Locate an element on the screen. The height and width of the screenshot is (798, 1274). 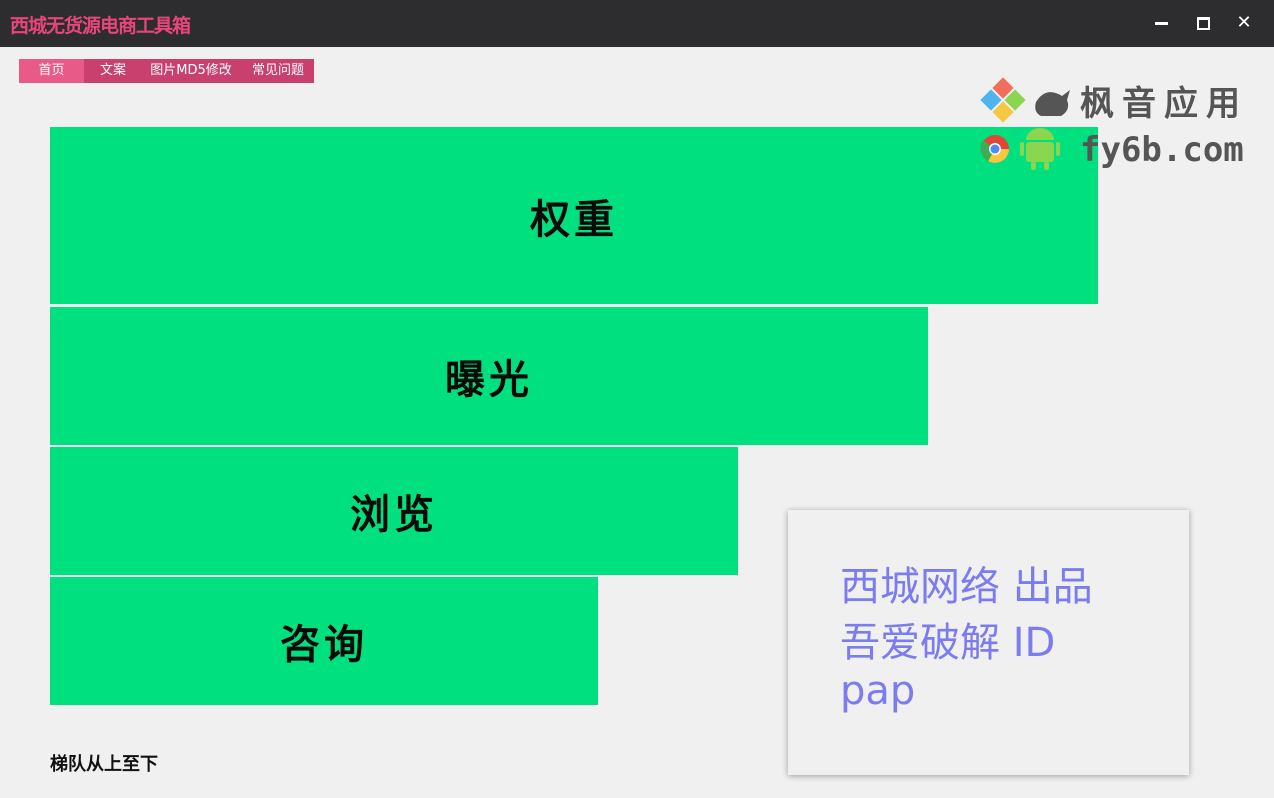
maximize-button is located at coordinates (1203, 23).